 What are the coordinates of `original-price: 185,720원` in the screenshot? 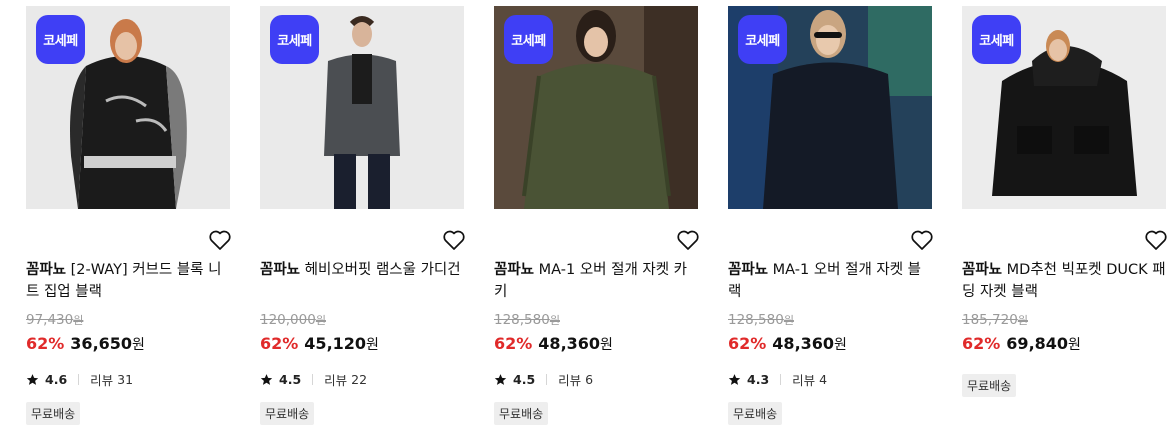 It's located at (995, 320).